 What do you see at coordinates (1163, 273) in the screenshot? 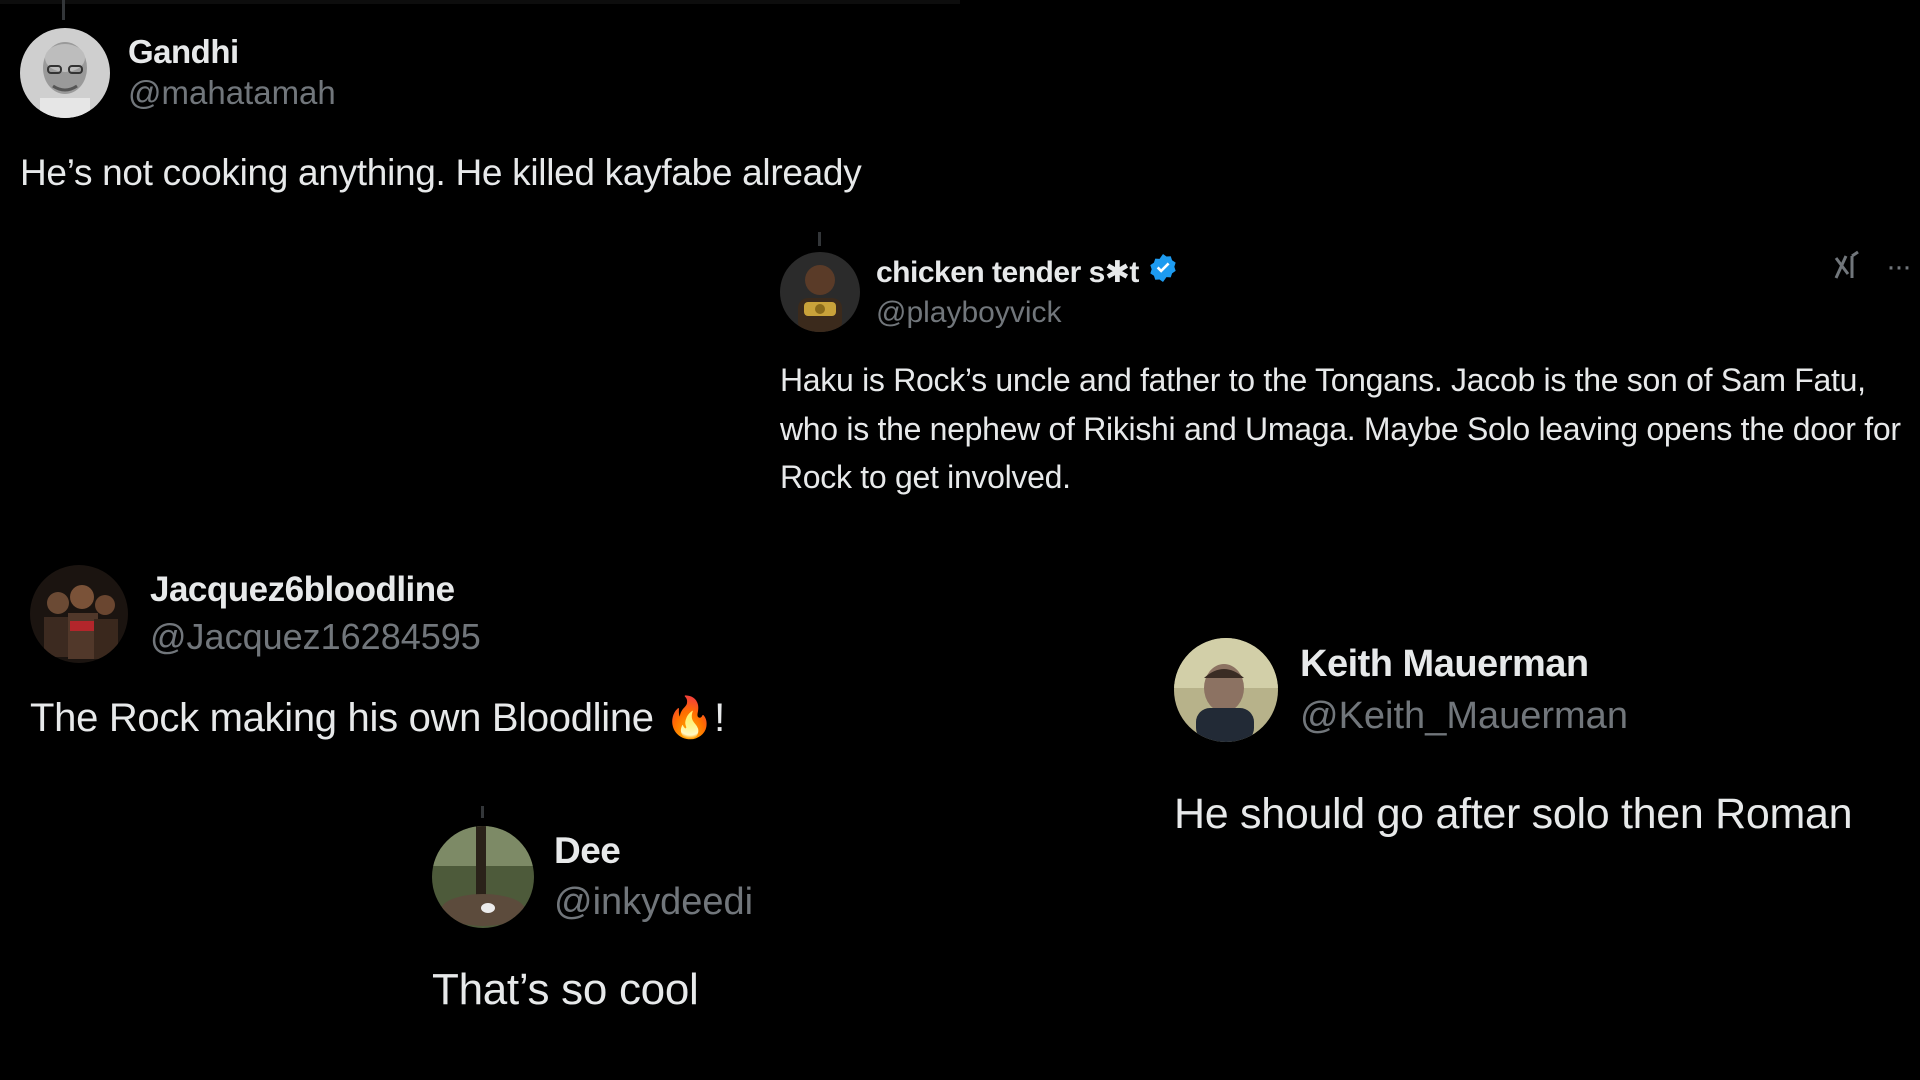
I see `verified-badge-icon` at bounding box center [1163, 273].